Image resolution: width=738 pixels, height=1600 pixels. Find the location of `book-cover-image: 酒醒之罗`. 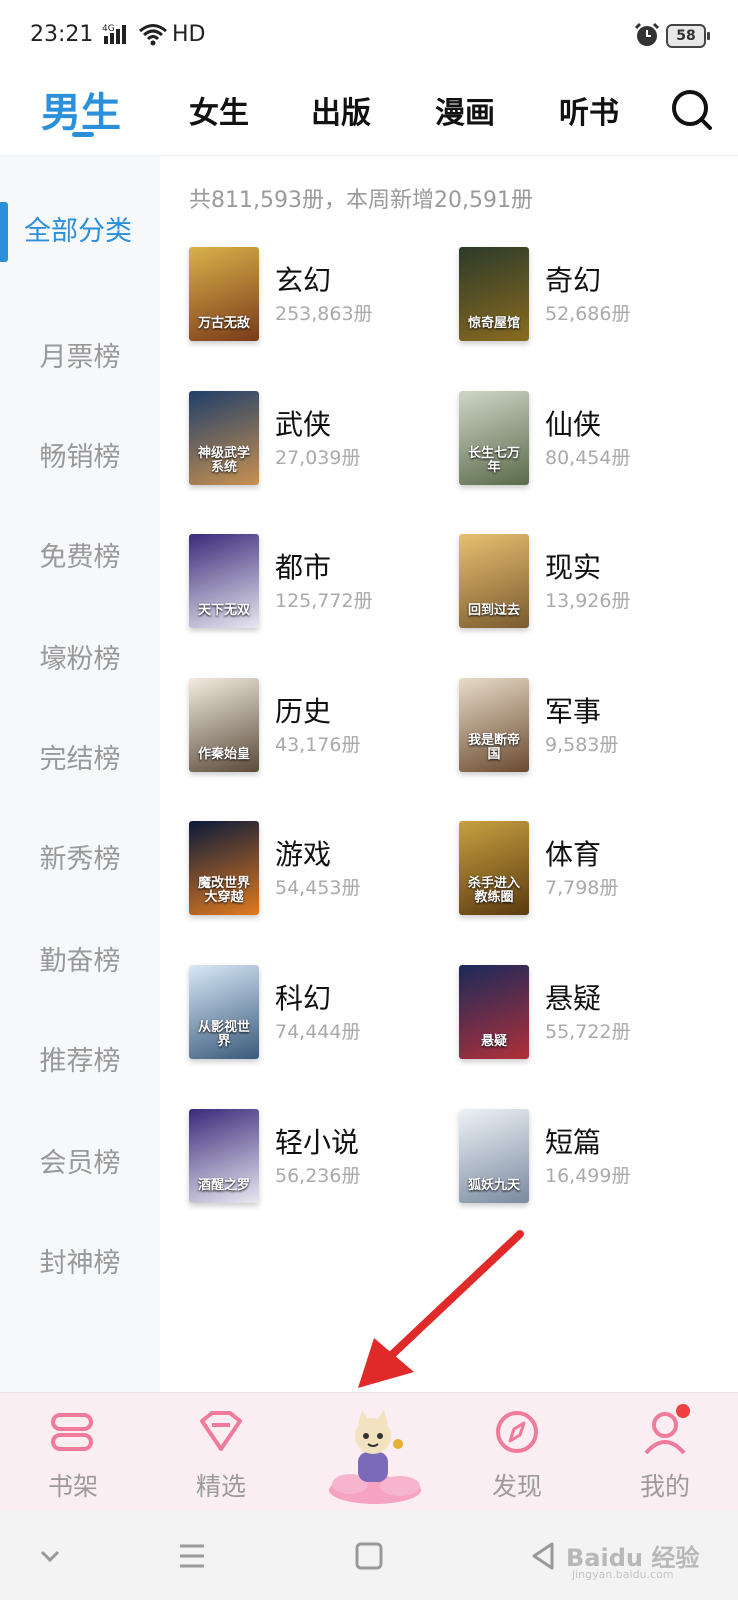

book-cover-image: 酒醒之罗 is located at coordinates (224, 1156).